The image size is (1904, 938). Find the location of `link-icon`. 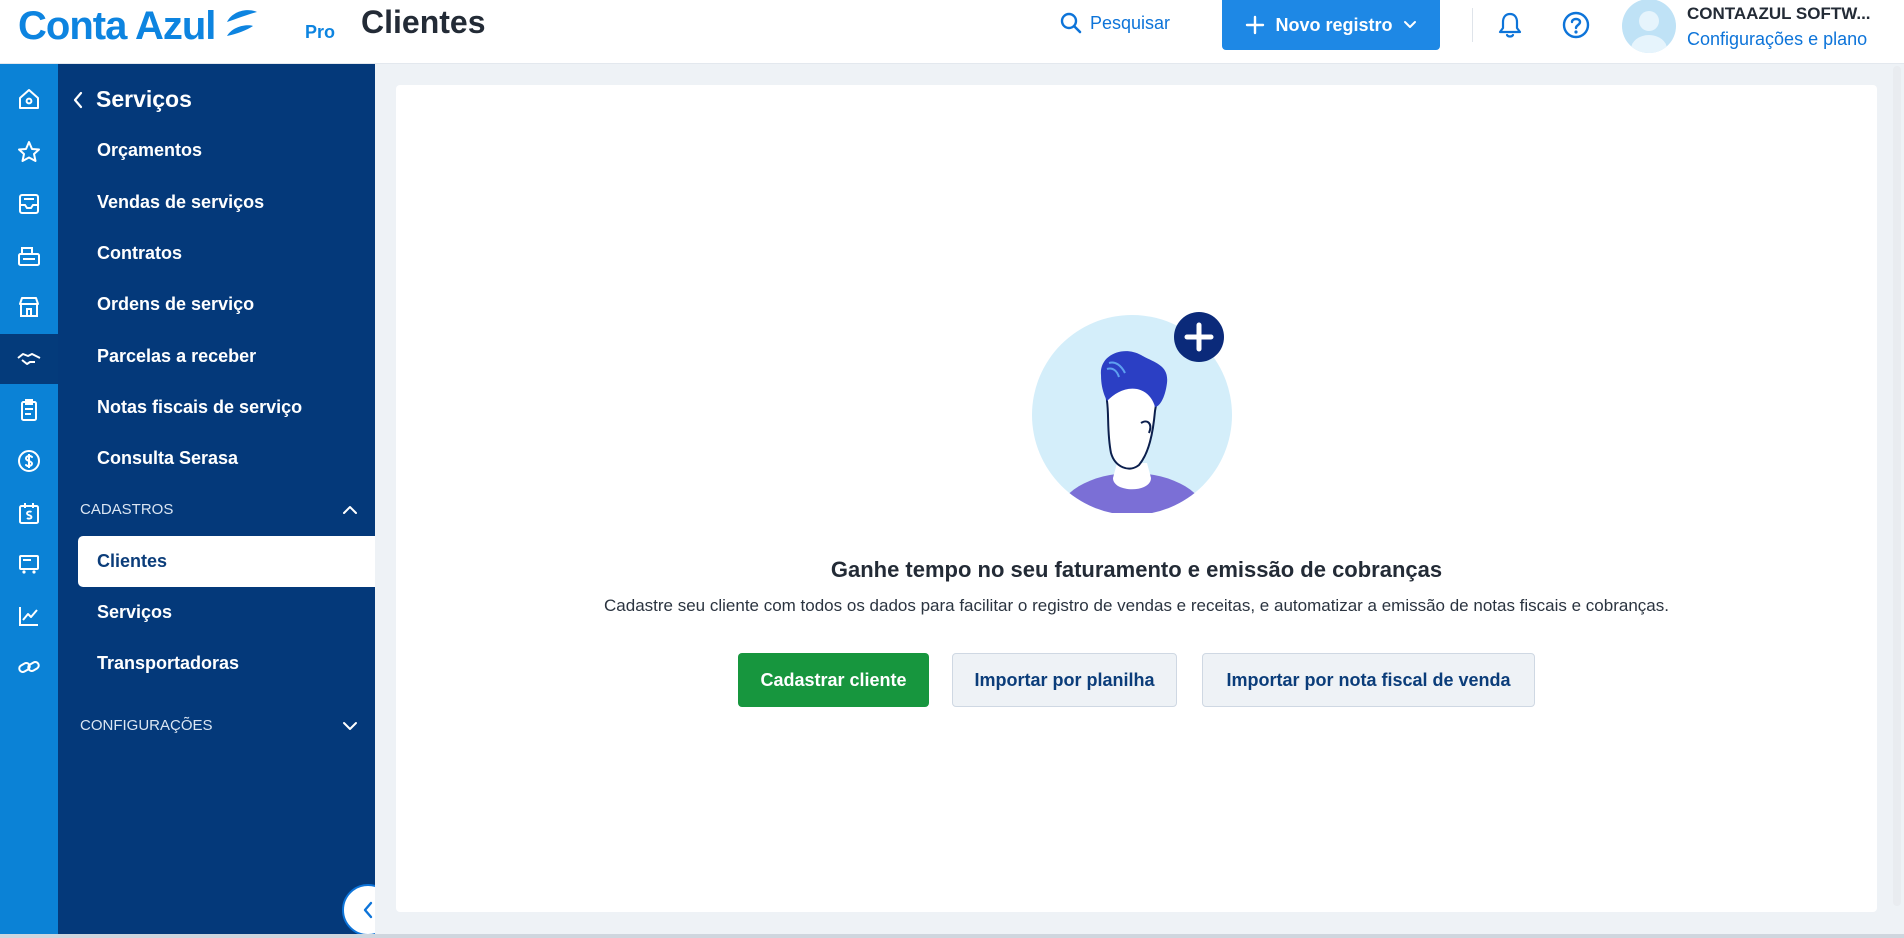

link-icon is located at coordinates (29, 667).